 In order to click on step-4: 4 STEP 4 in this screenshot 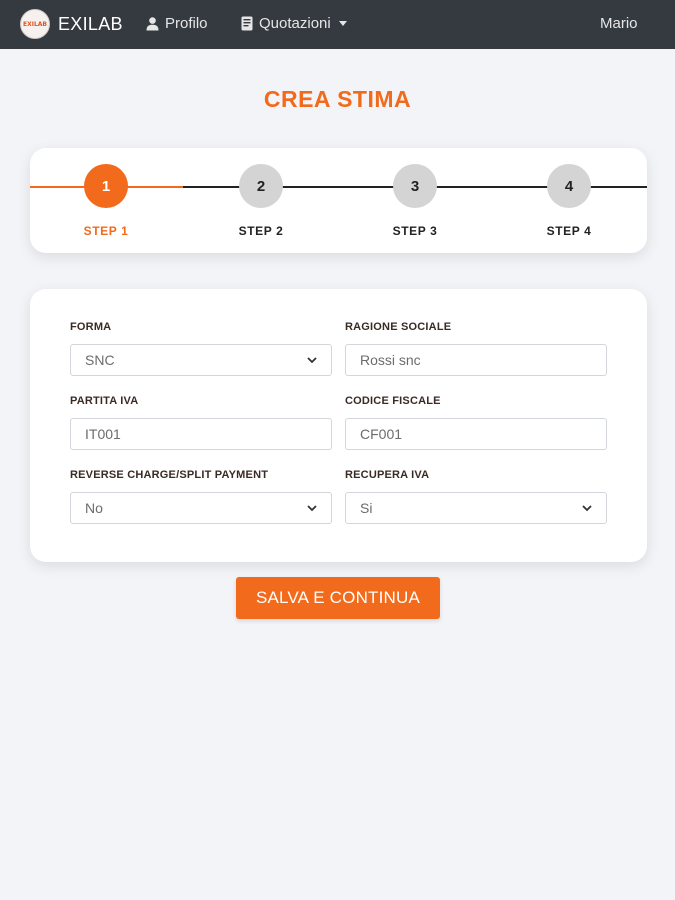, I will do `click(569, 201)`.